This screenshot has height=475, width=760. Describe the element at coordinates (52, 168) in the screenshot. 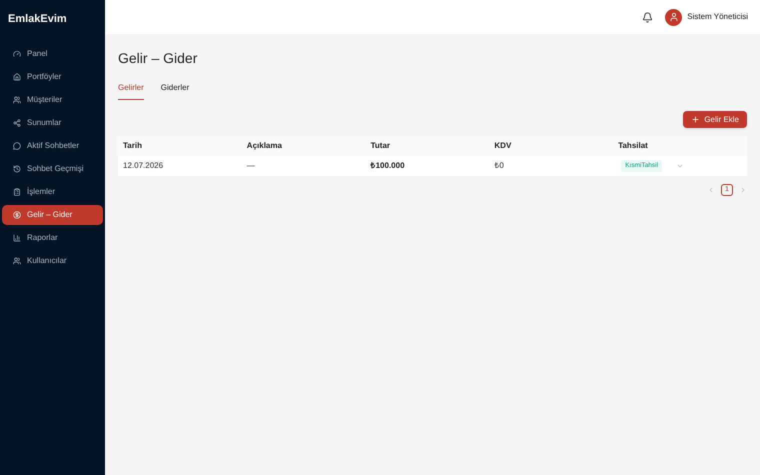

I see `sidebar-item: Sohbet Geçmişi` at that location.